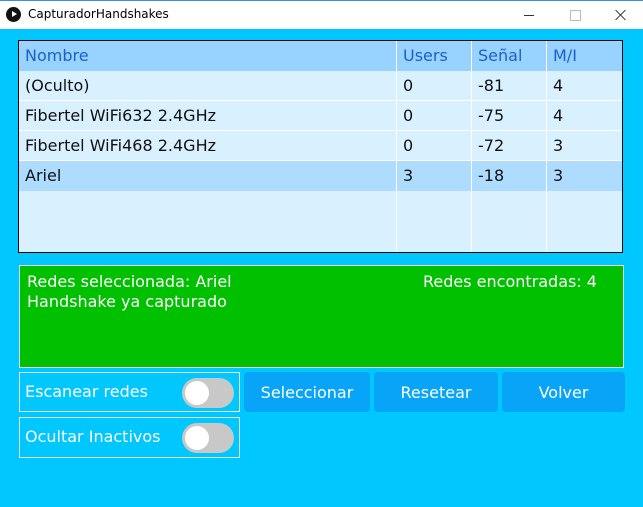 This screenshot has height=507, width=643. Describe the element at coordinates (408, 175) in the screenshot. I see `cell-users: 3` at that location.